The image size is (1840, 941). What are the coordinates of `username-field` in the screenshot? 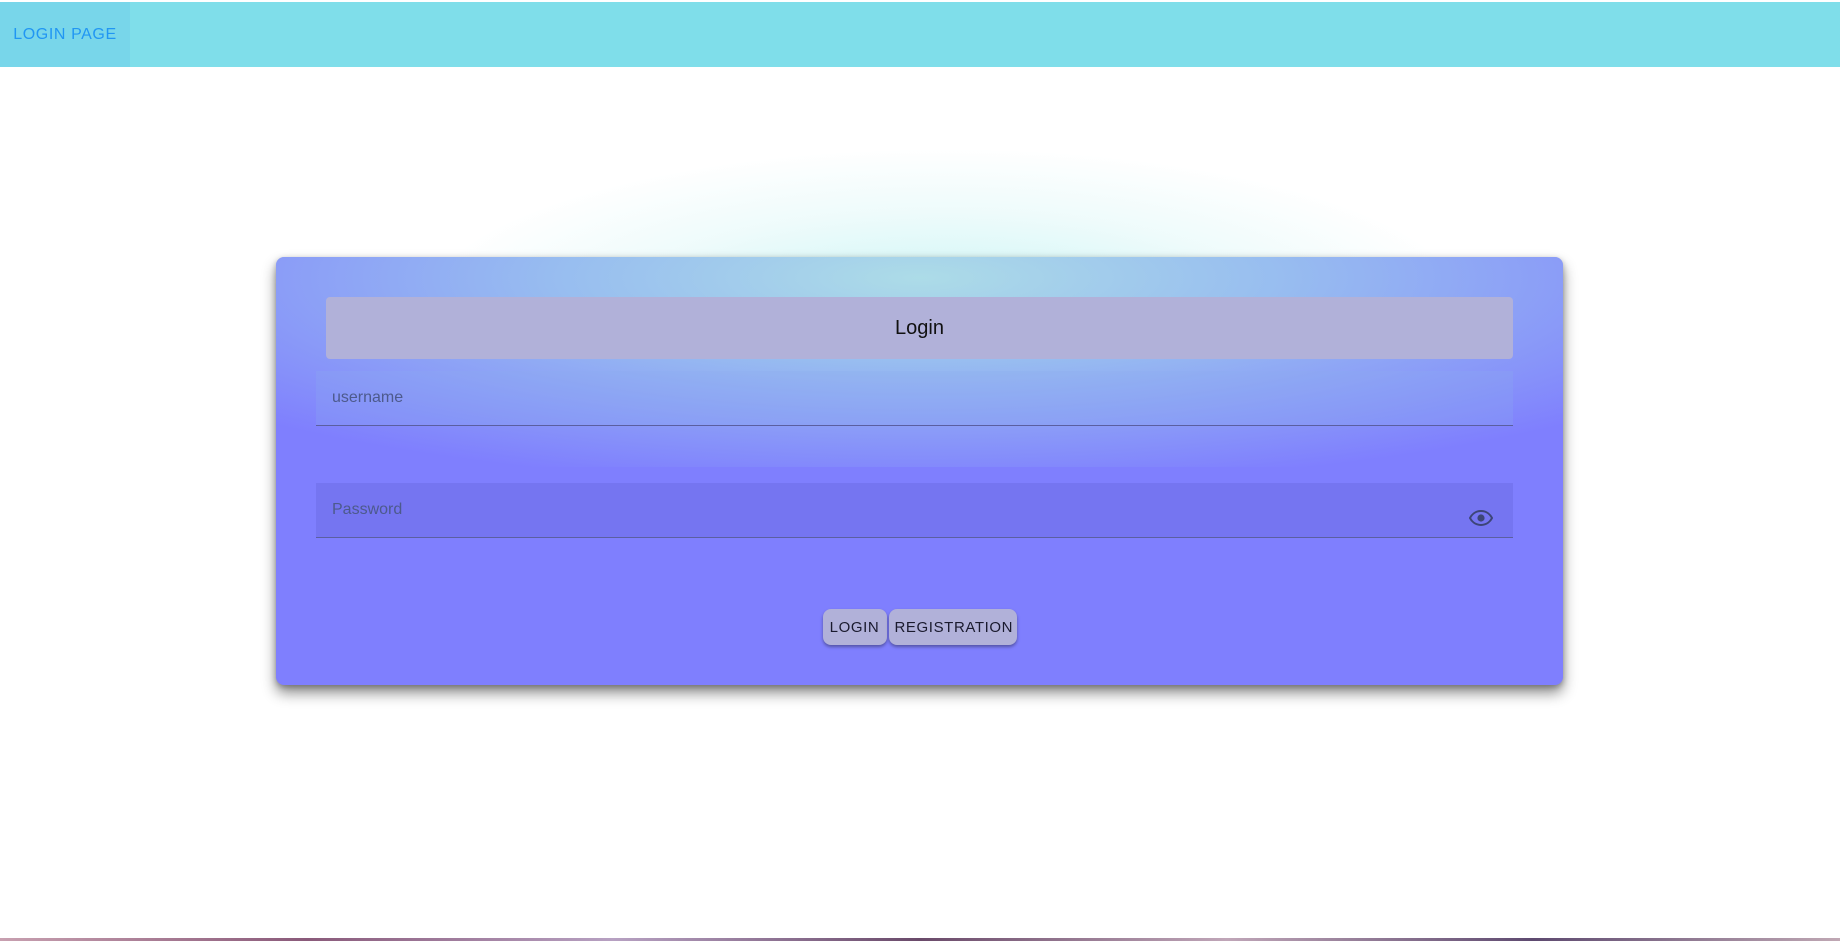 It's located at (914, 398).